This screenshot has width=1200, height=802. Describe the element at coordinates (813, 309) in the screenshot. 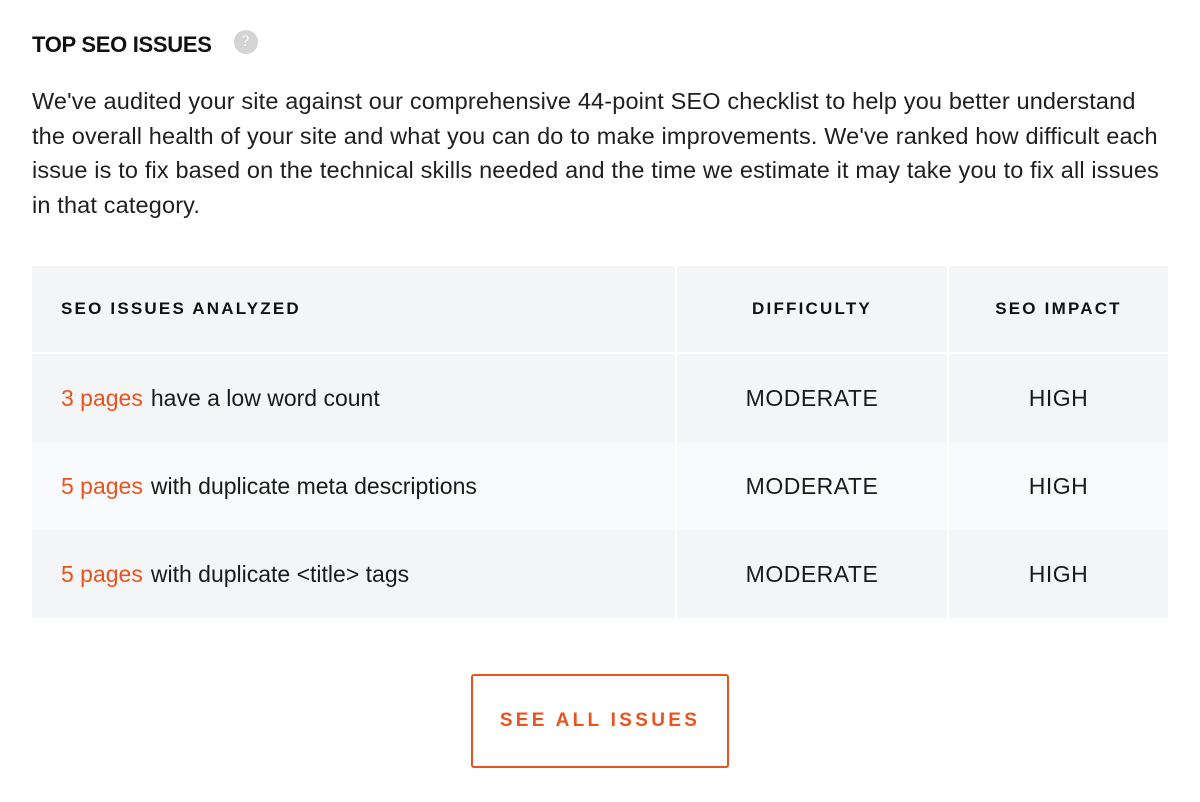

I see `header-difficulty: DIFFICULTY` at that location.